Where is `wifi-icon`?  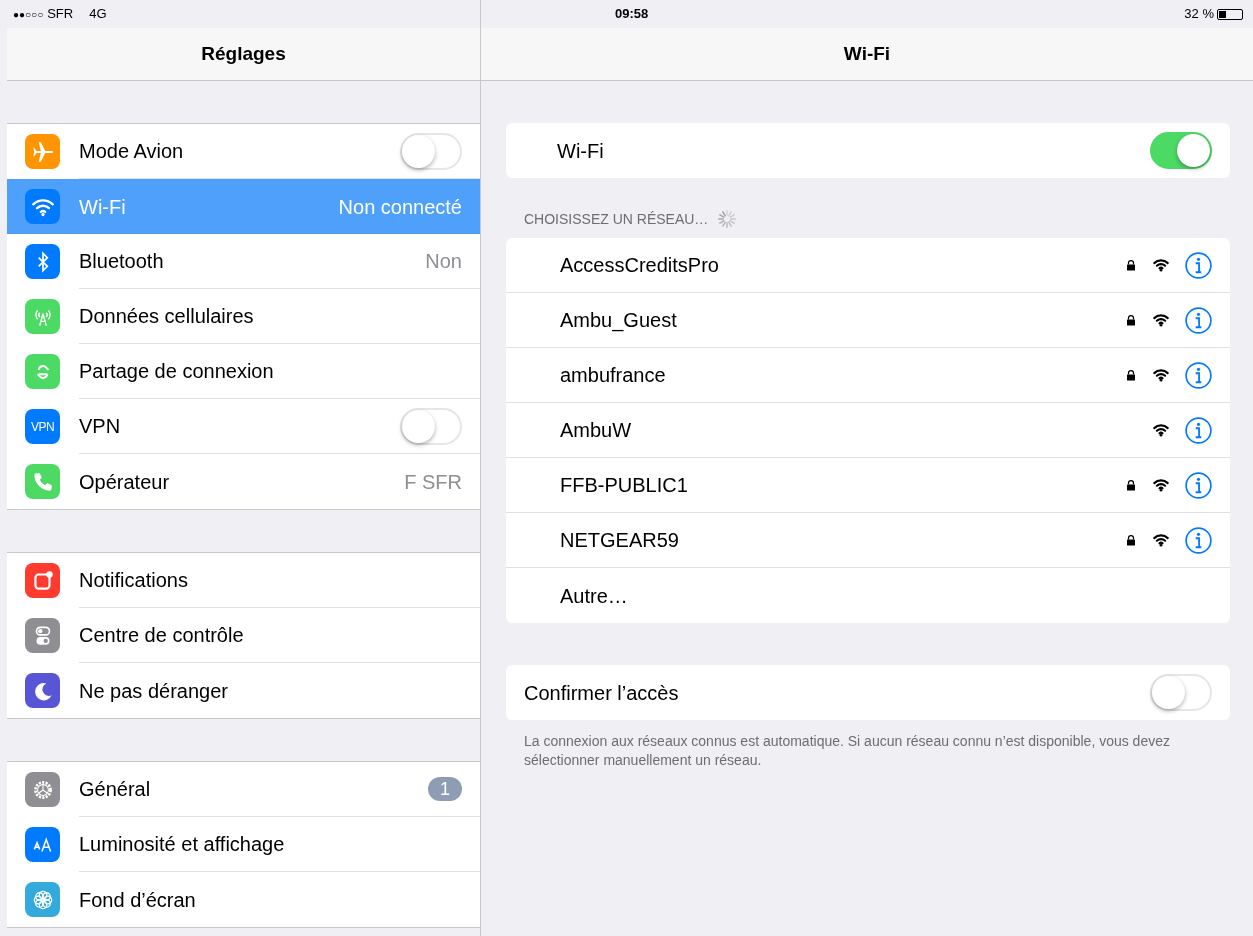
wifi-icon is located at coordinates (42, 206).